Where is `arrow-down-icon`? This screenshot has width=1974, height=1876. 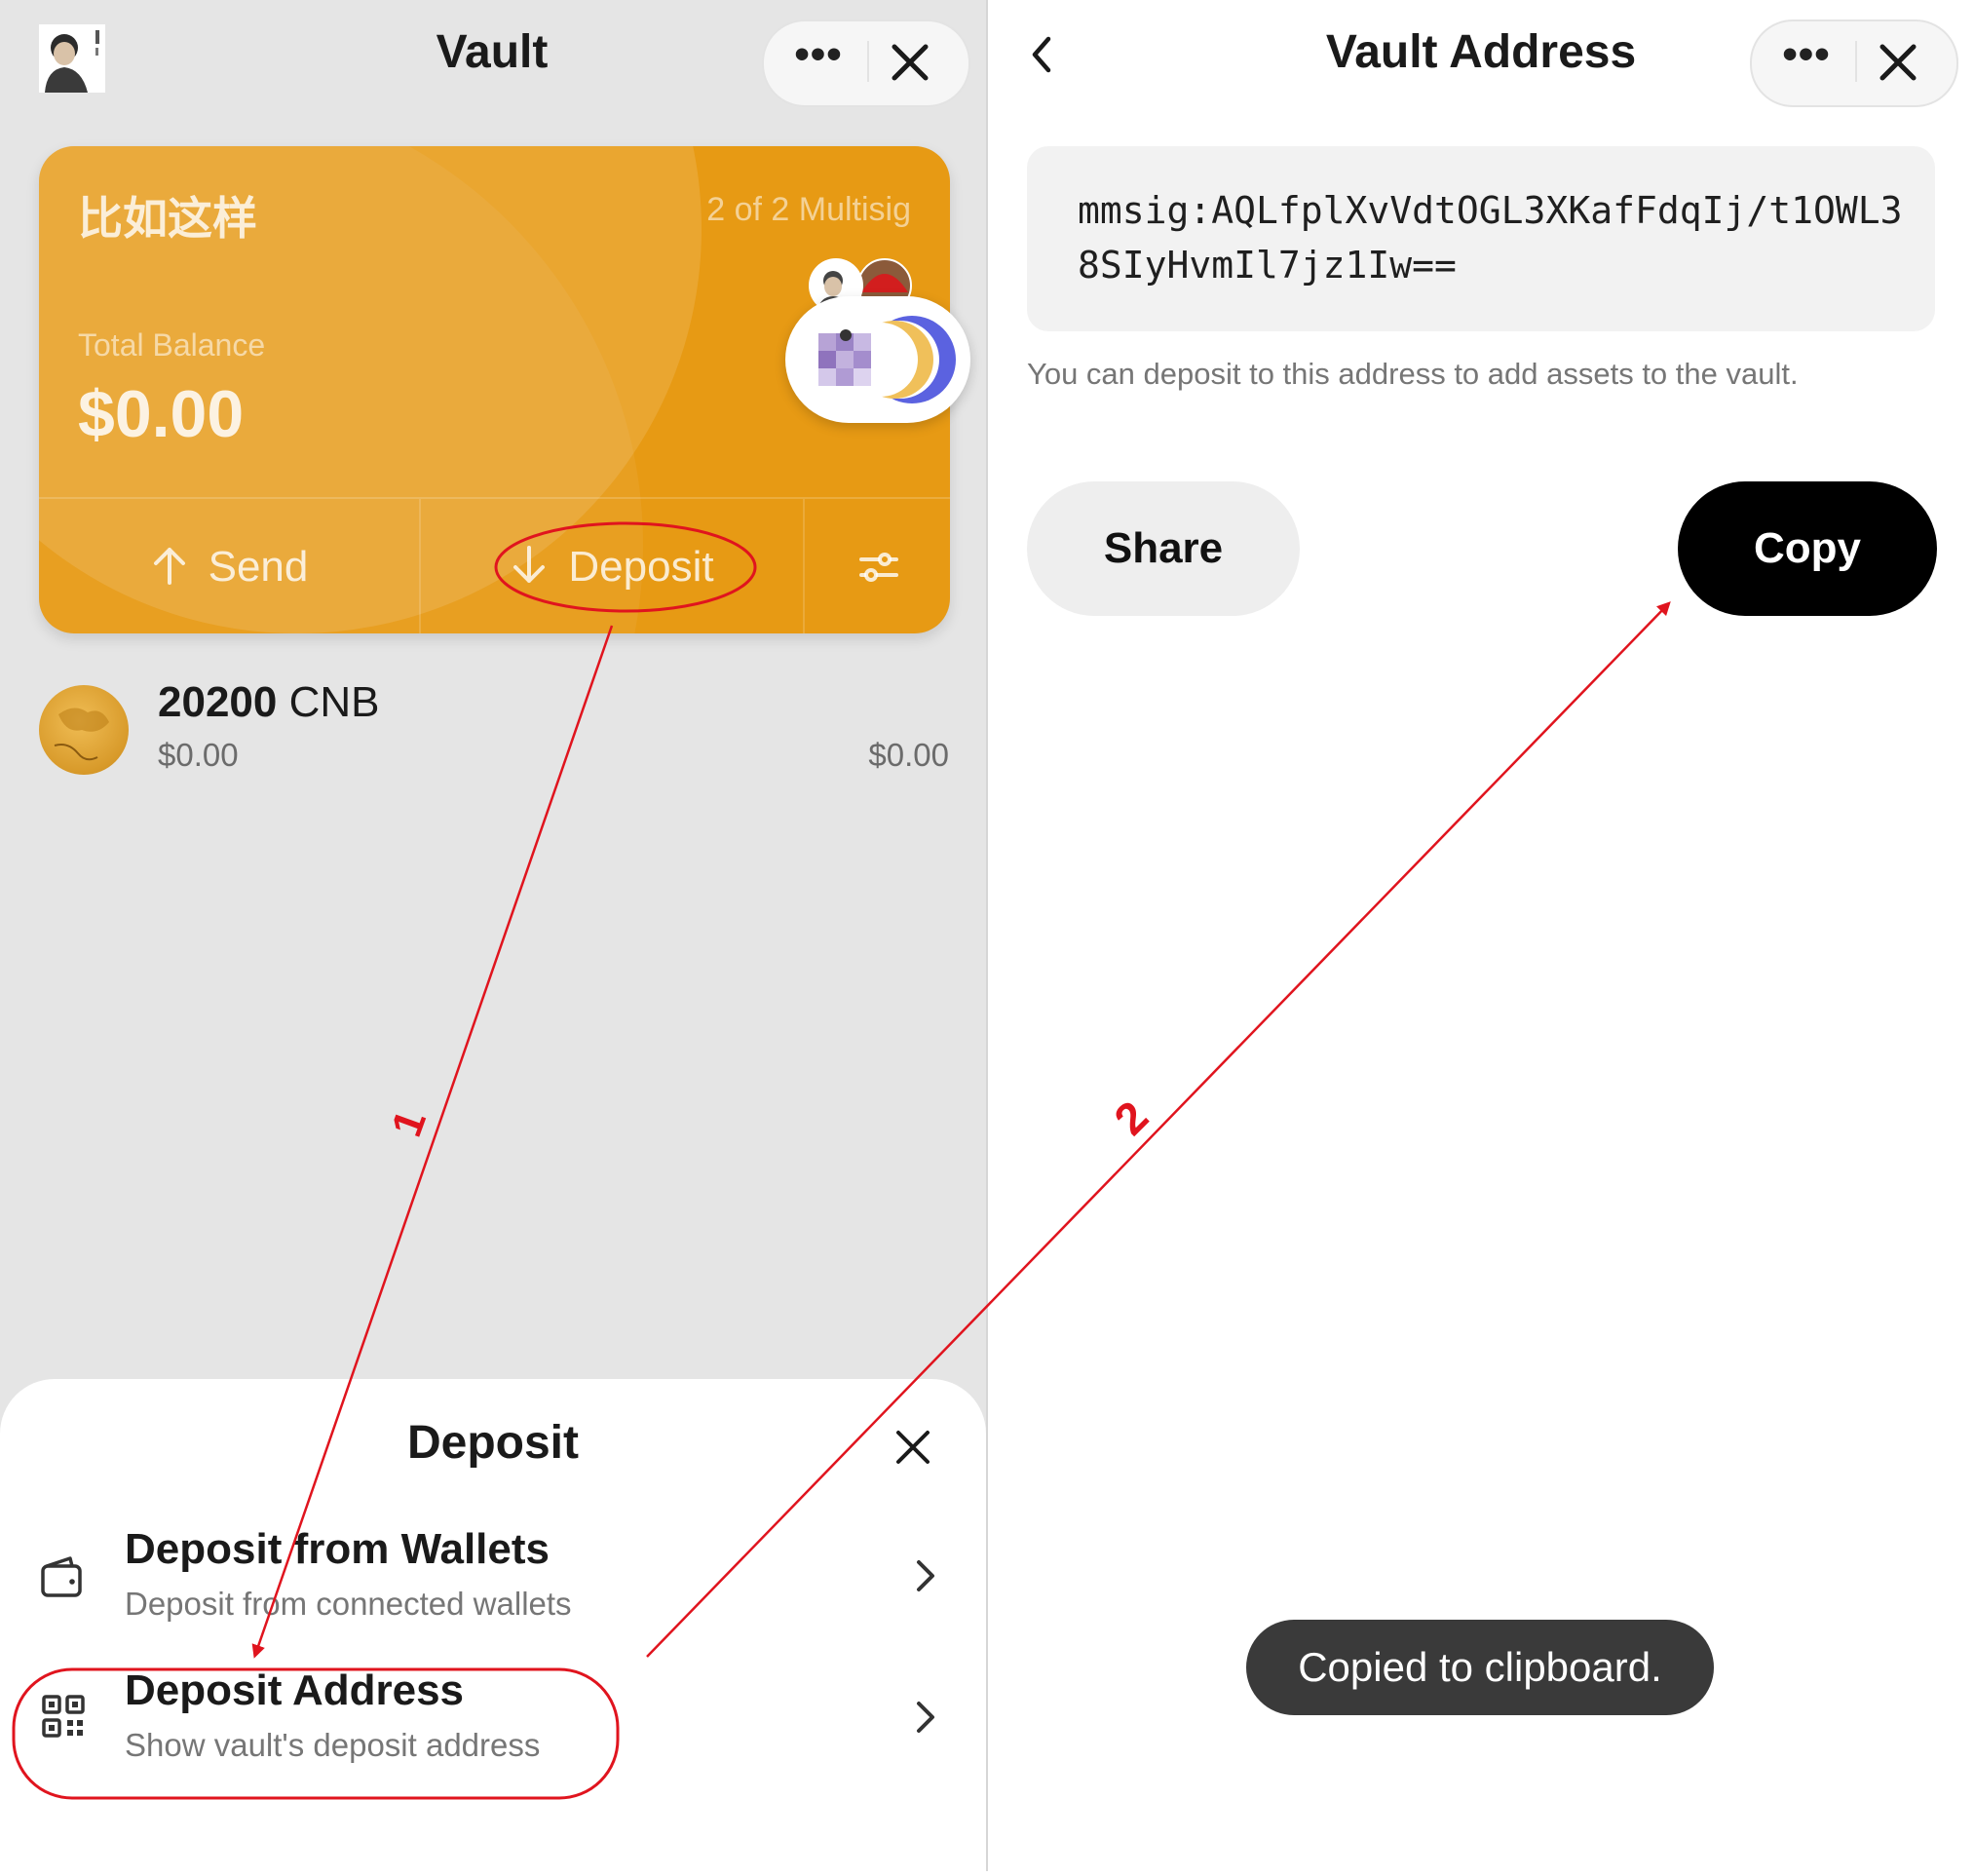
arrow-down-icon is located at coordinates (529, 568).